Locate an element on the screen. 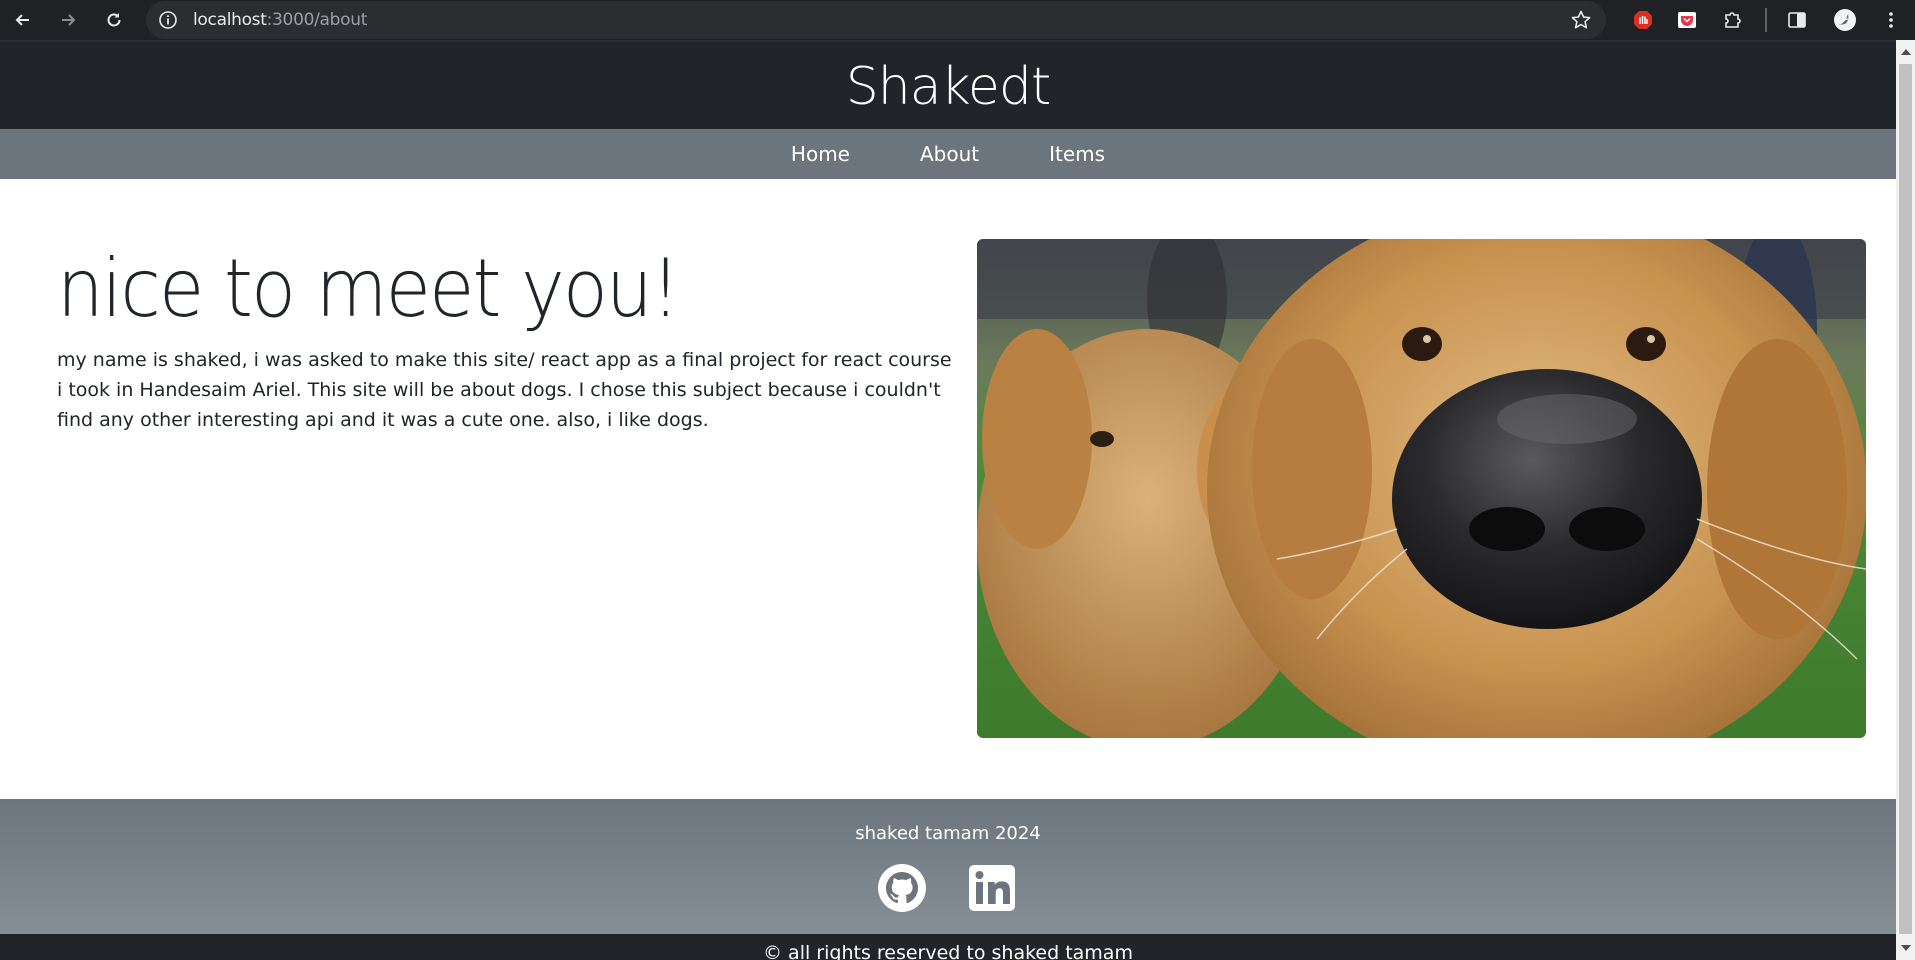  nav-link-home: Home is located at coordinates (820, 154).